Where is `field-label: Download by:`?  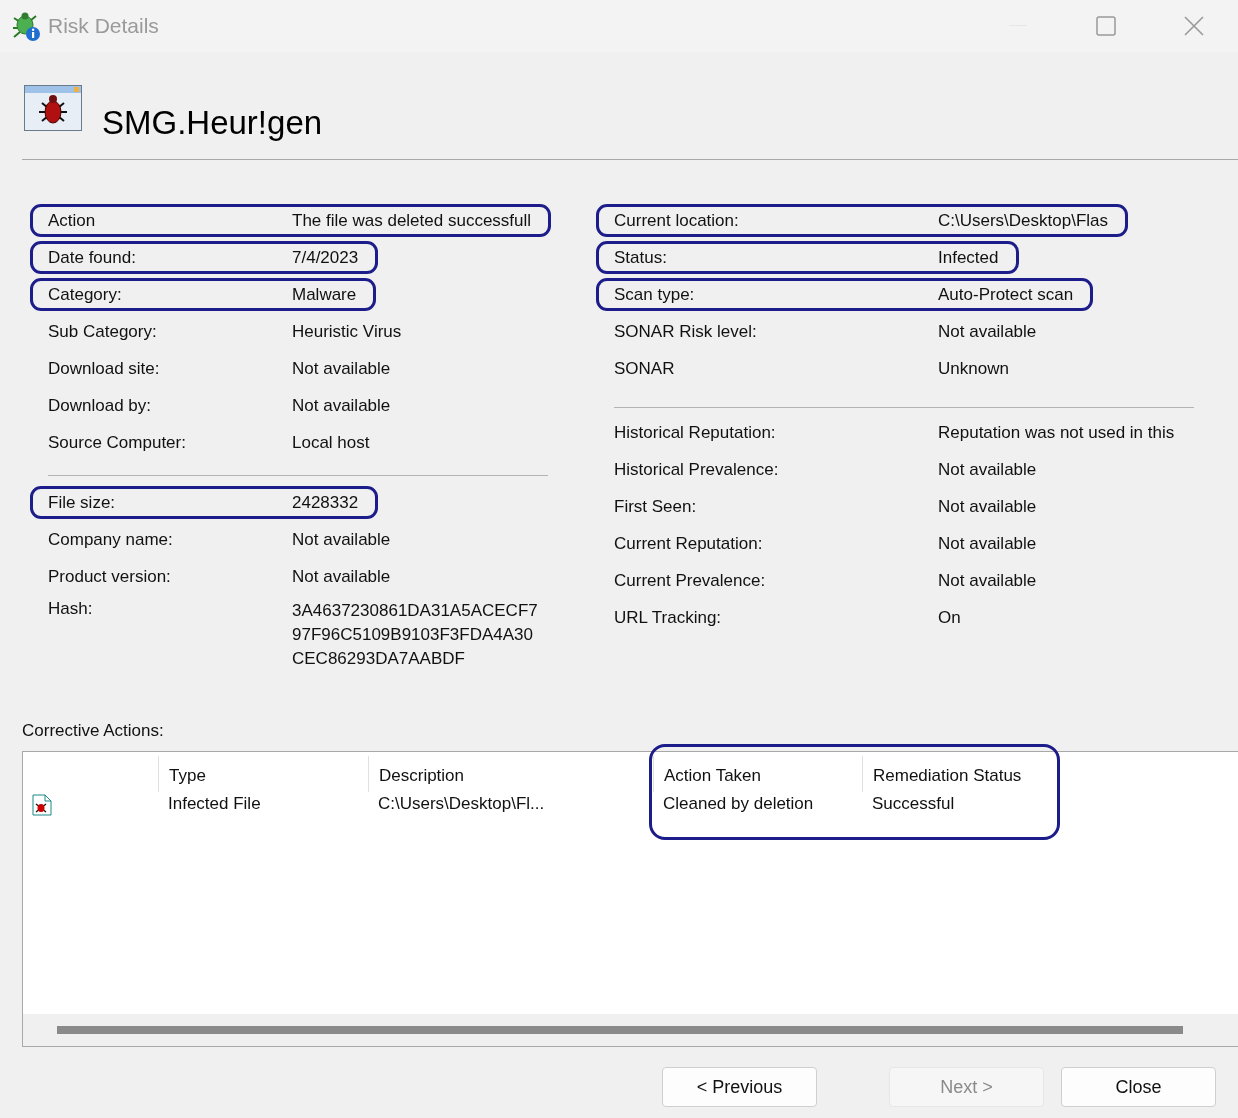
field-label: Download by: is located at coordinates (100, 405).